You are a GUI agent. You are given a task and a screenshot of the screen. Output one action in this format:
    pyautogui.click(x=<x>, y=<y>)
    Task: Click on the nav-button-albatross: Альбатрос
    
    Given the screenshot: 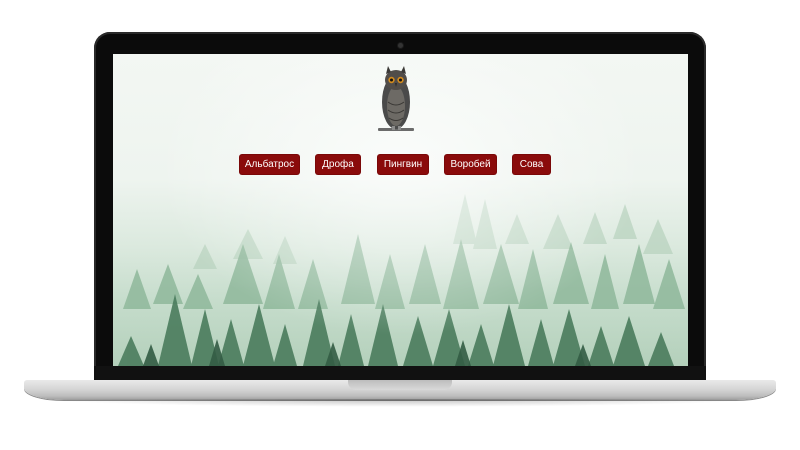 What is the action you would take?
    pyautogui.click(x=269, y=164)
    